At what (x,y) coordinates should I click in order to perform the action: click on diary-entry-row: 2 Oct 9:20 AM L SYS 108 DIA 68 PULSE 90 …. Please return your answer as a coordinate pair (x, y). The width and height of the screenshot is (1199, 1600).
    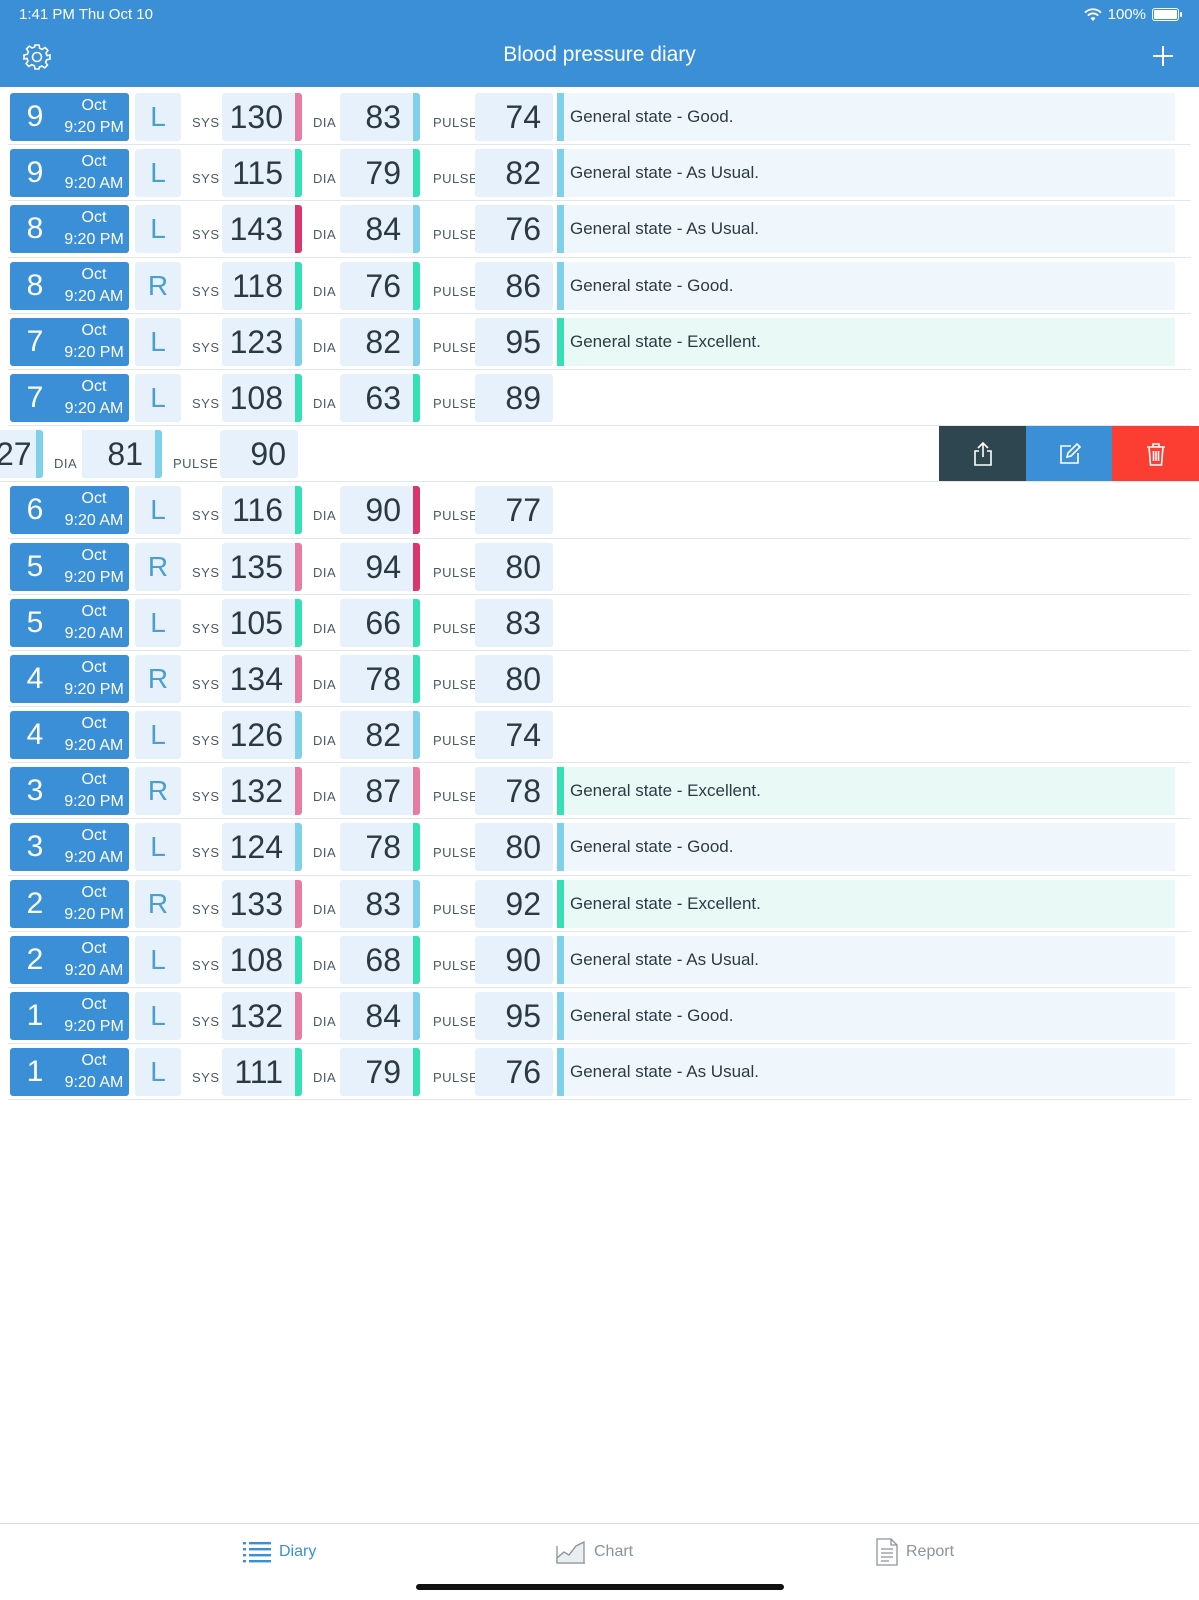
    Looking at the image, I should click on (599, 960).